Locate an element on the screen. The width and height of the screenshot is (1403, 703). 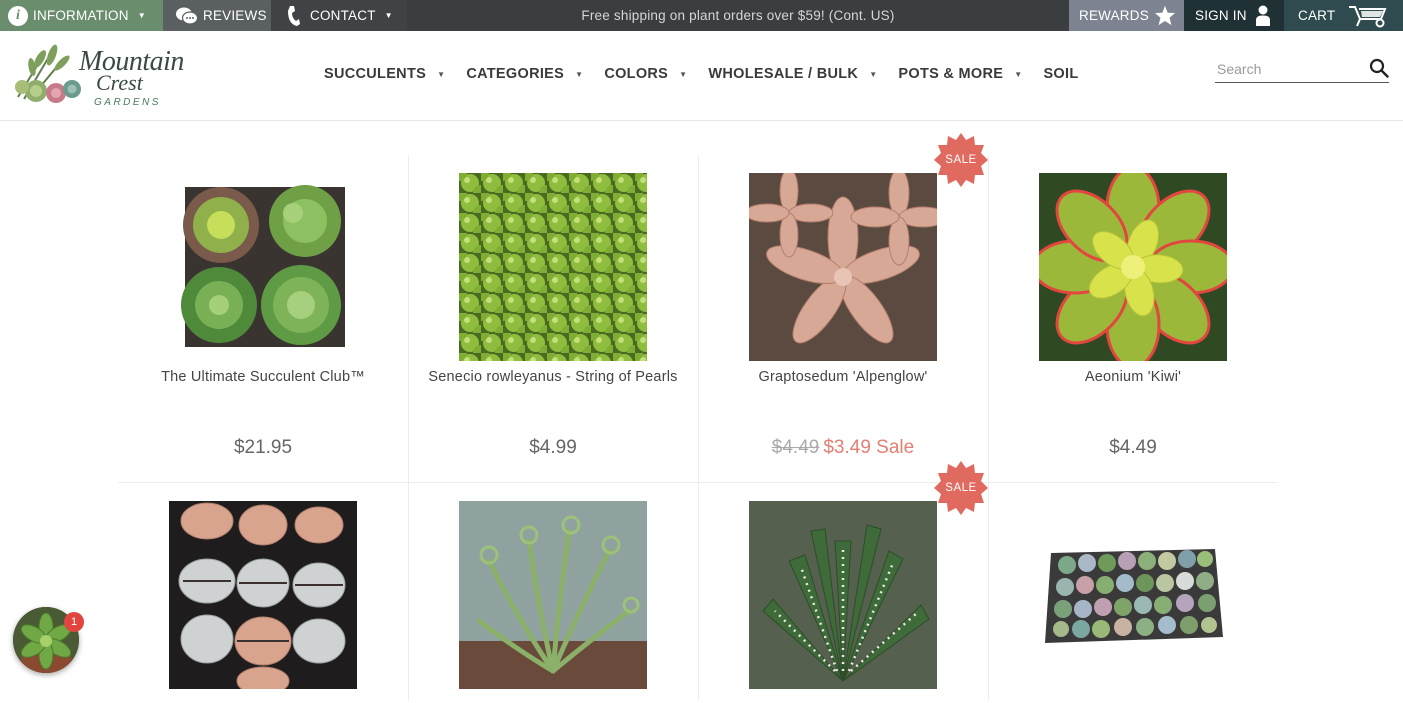
product-price: $4.49 is located at coordinates (1133, 447).